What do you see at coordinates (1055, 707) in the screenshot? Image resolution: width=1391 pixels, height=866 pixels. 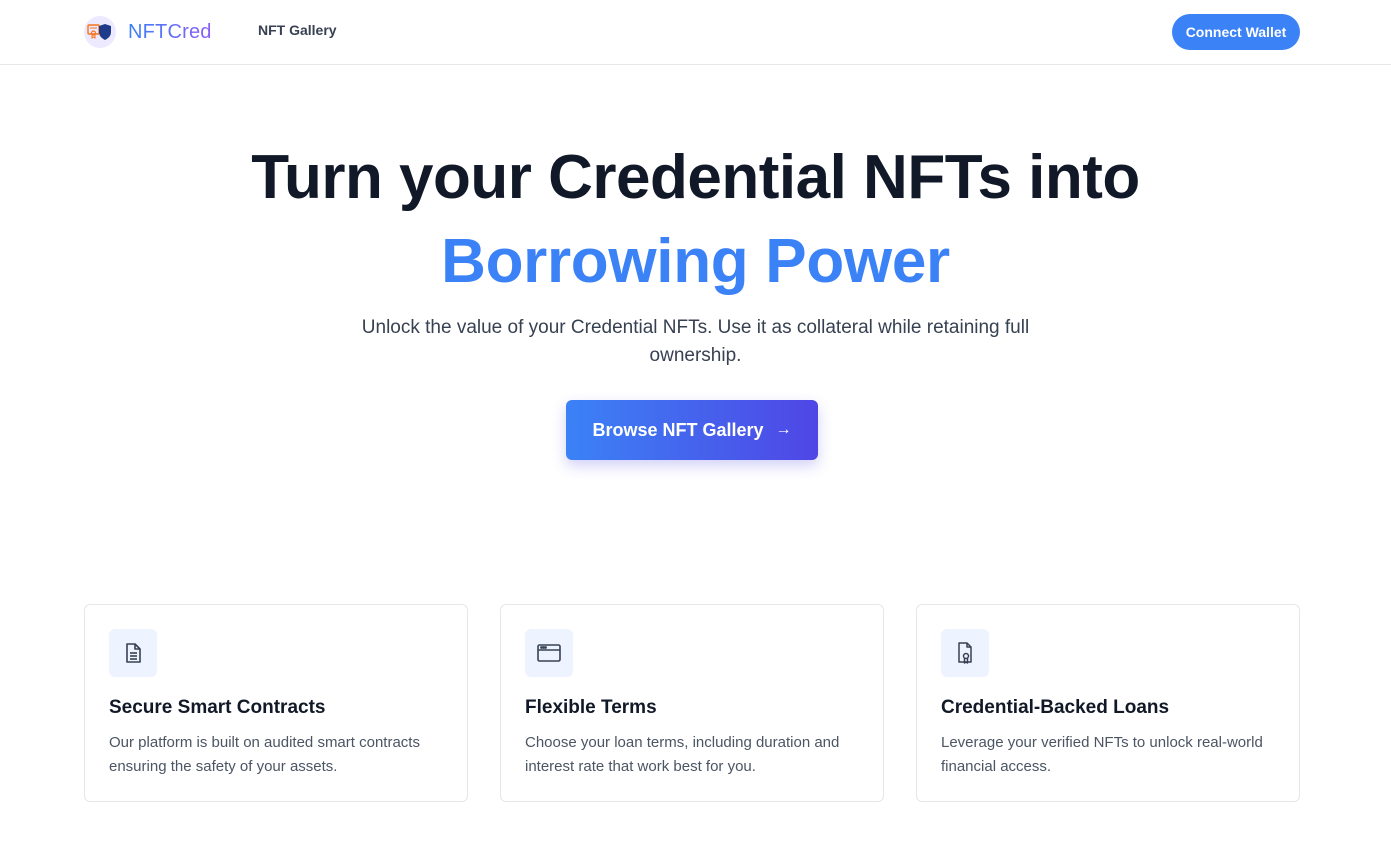 I see `feature-title: Credential-Backed Loans` at bounding box center [1055, 707].